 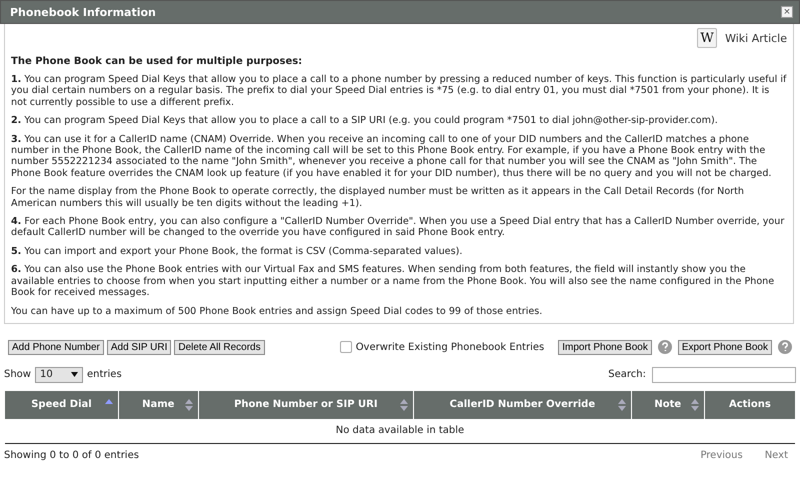 What do you see at coordinates (74, 375) in the screenshot?
I see `dropdown-arrow-icon` at bounding box center [74, 375].